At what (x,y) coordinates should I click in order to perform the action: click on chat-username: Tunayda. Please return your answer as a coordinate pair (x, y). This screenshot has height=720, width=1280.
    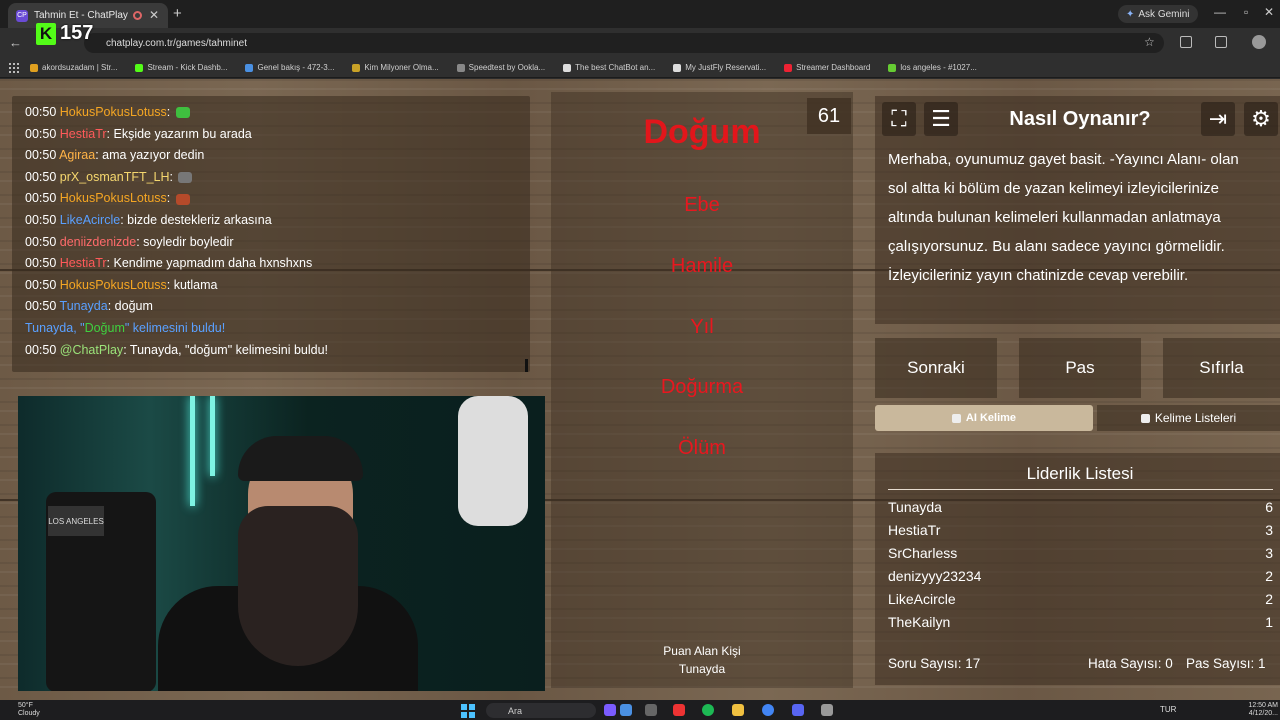
    Looking at the image, I should click on (84, 306).